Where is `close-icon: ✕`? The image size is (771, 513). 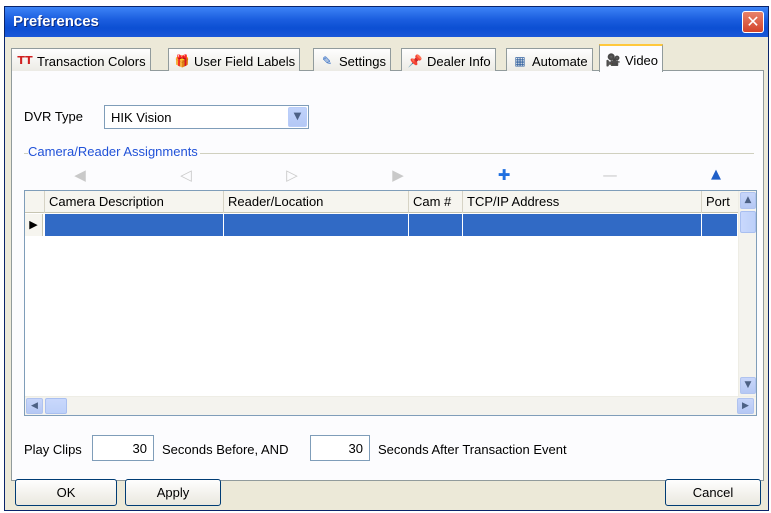
close-icon: ✕ is located at coordinates (753, 21).